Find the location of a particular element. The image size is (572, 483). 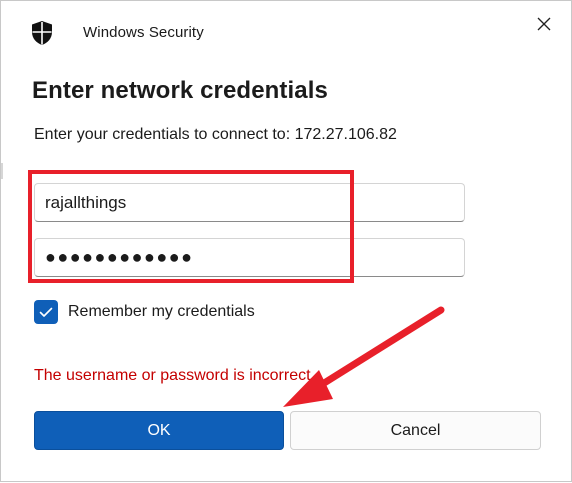

shield-icon is located at coordinates (42, 33).